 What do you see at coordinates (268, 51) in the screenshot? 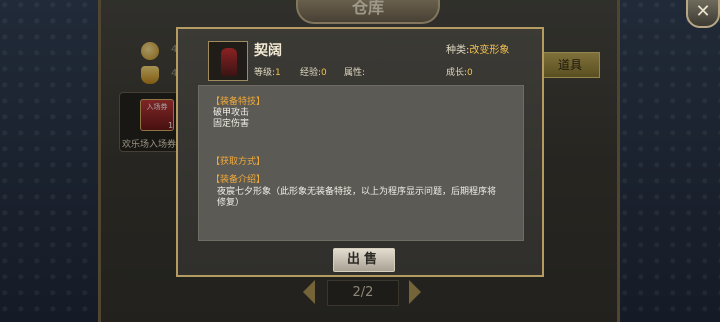
I see `item-name: 契阔` at bounding box center [268, 51].